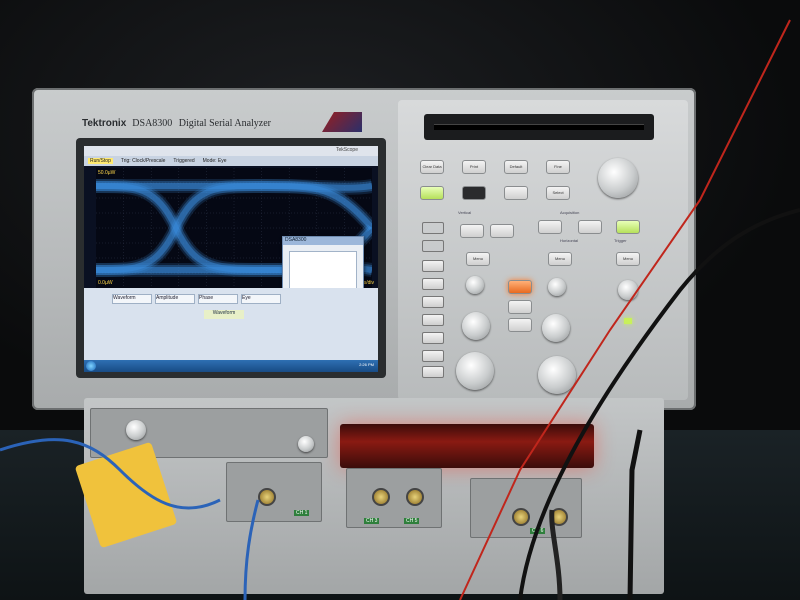 This screenshot has width=800, height=600. I want to click on power-cable, so click(635, 514).